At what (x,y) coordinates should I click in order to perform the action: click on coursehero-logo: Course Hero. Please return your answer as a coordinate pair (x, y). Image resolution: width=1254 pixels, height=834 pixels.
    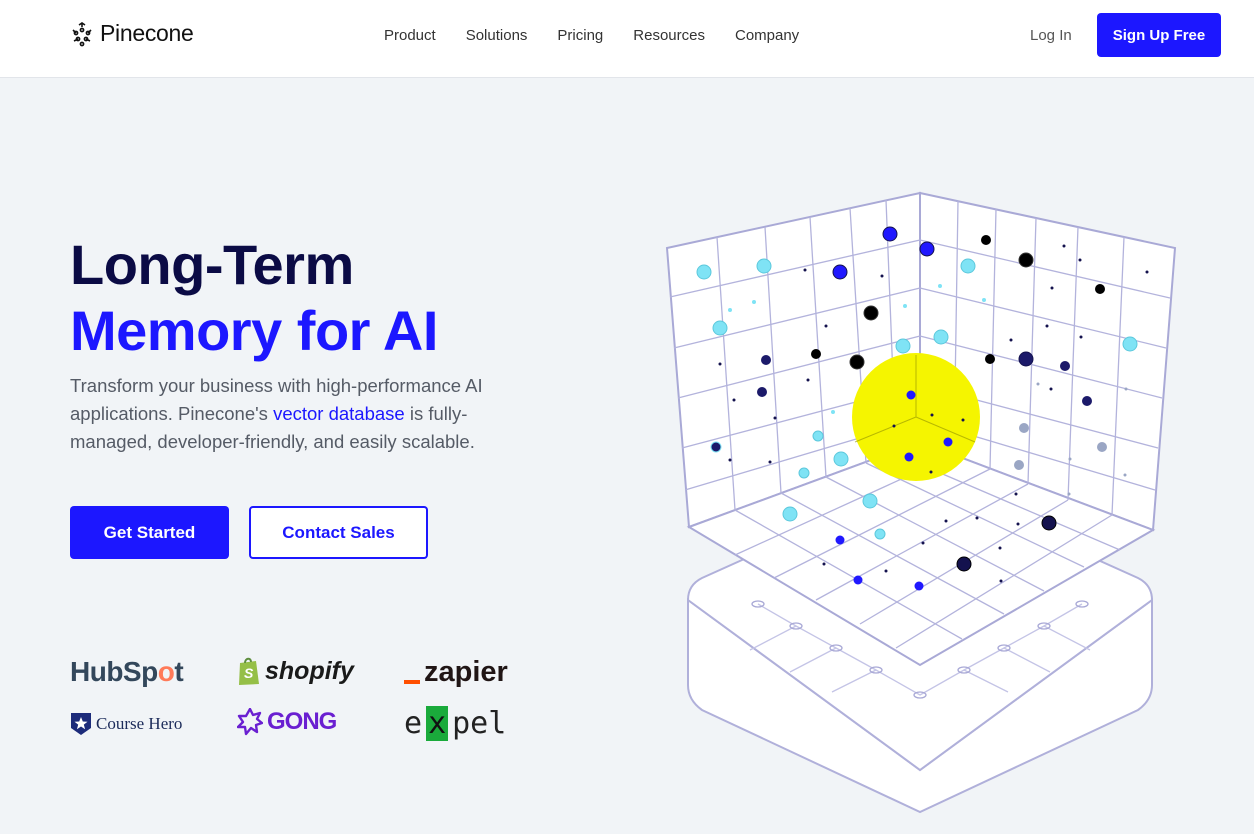
    Looking at the image, I should click on (126, 724).